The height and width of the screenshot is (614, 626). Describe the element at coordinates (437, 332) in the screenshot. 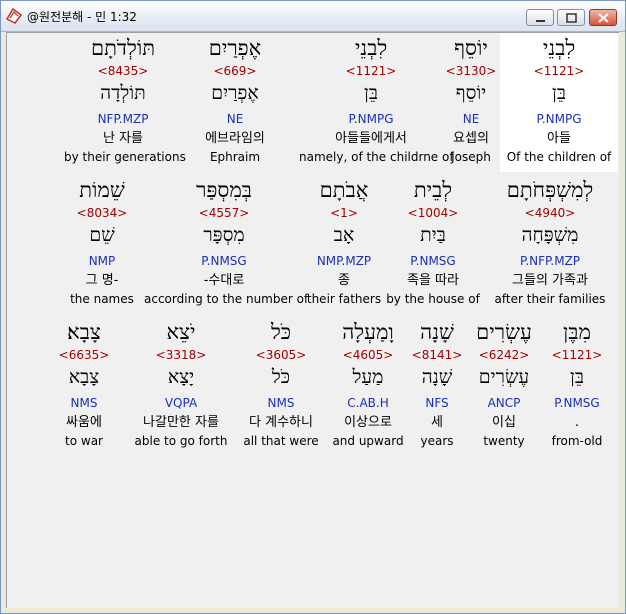

I see `hebrew-word: שָׁנָה` at that location.